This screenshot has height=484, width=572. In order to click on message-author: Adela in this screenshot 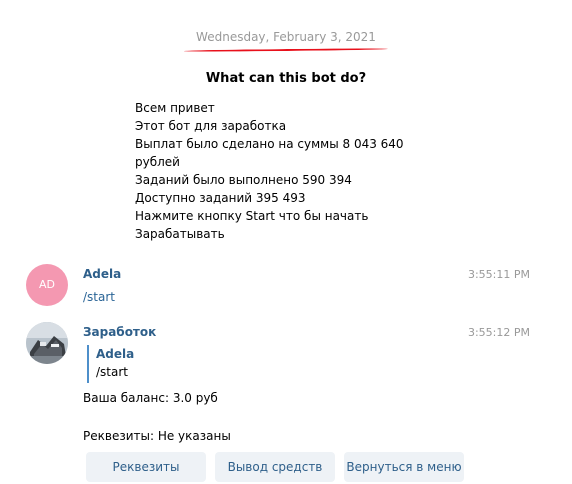, I will do `click(102, 274)`.